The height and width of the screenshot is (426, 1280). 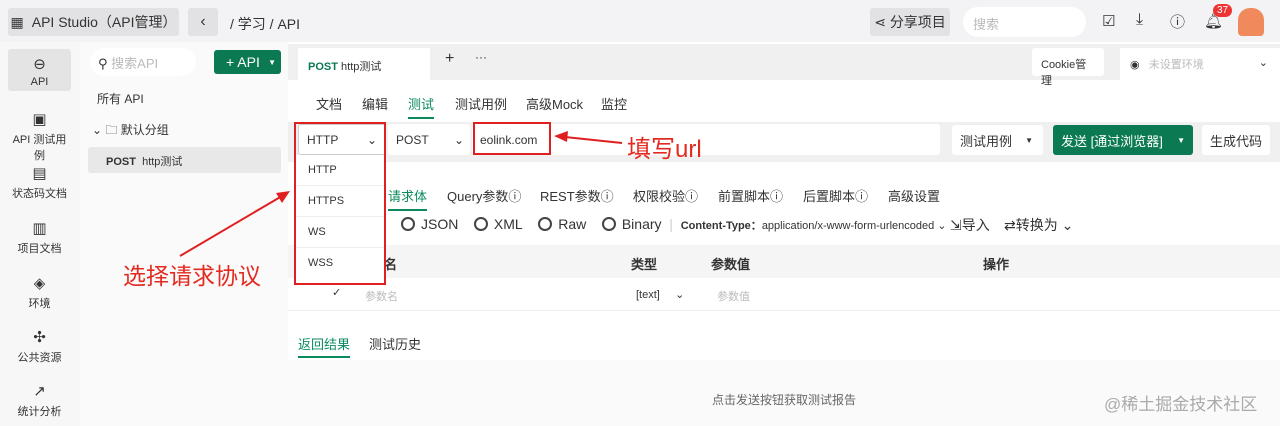 What do you see at coordinates (1181, 404) in the screenshot?
I see `watermark: @稀土掘金技术社区` at bounding box center [1181, 404].